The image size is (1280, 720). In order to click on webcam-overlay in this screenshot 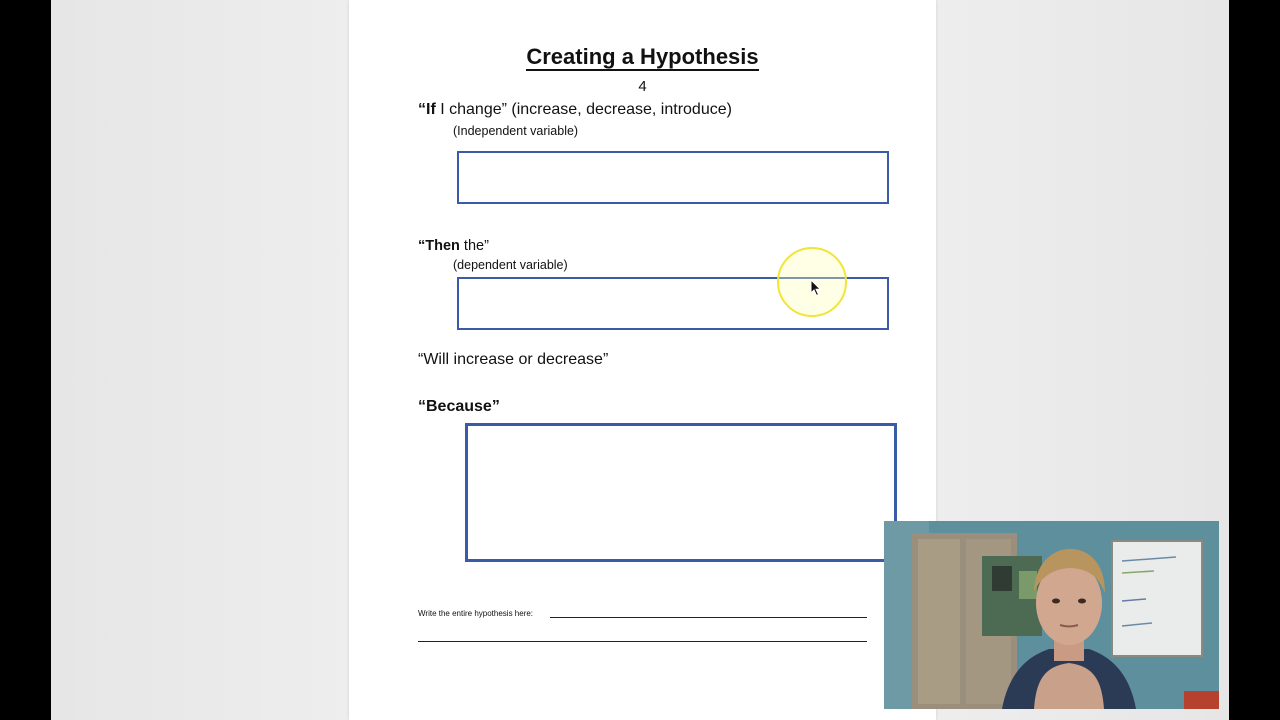, I will do `click(1051, 615)`.